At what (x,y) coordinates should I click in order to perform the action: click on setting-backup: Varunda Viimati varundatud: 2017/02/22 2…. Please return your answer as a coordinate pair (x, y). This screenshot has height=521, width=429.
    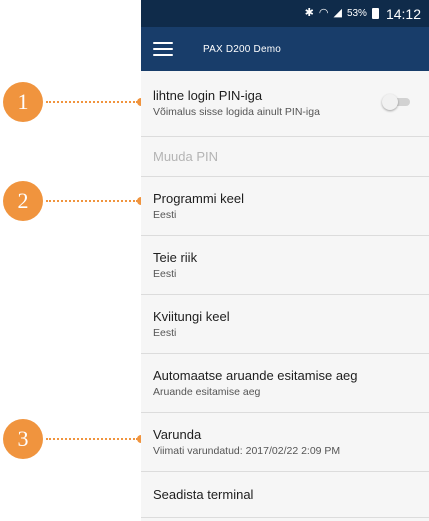
    Looking at the image, I should click on (285, 442).